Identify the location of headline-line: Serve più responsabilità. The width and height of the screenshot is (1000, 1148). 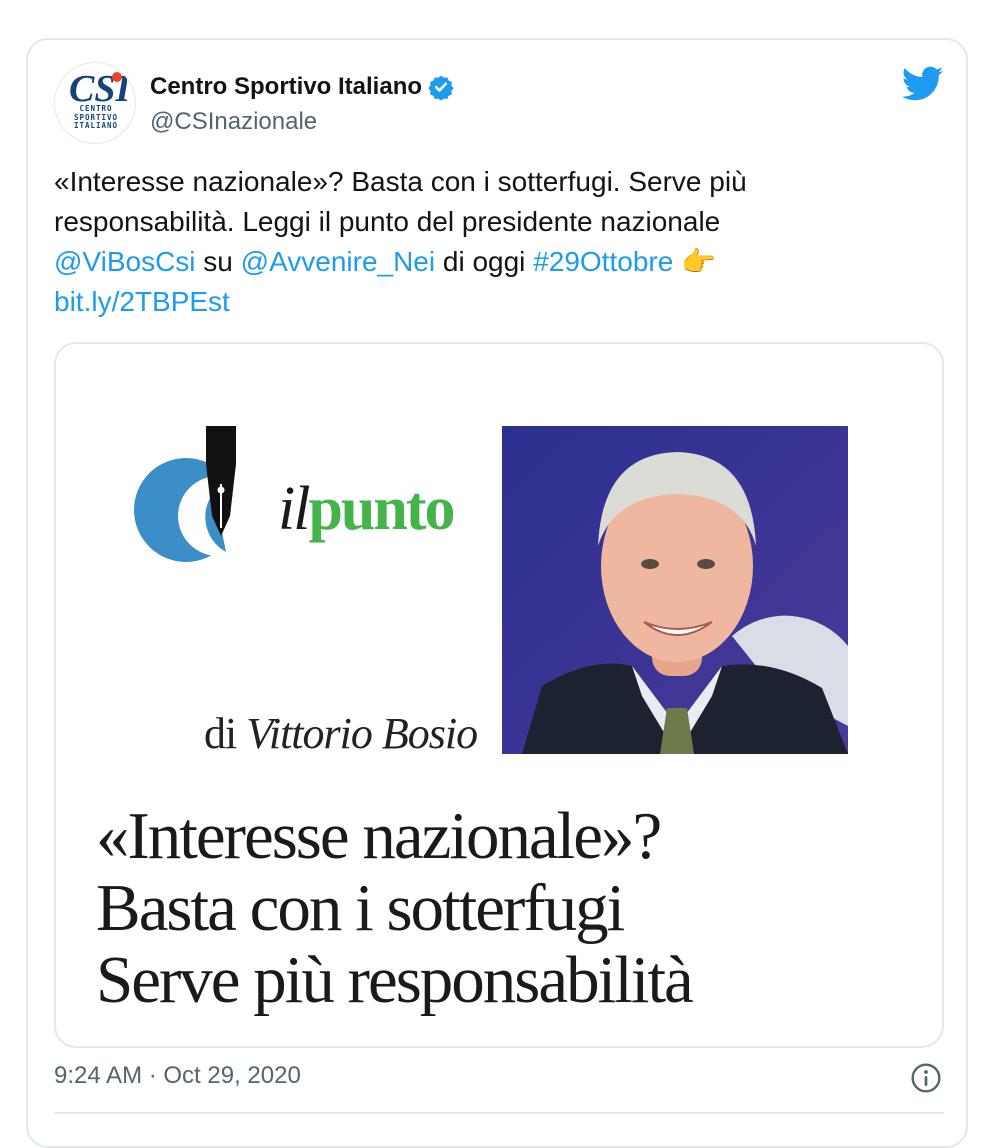
(395, 980).